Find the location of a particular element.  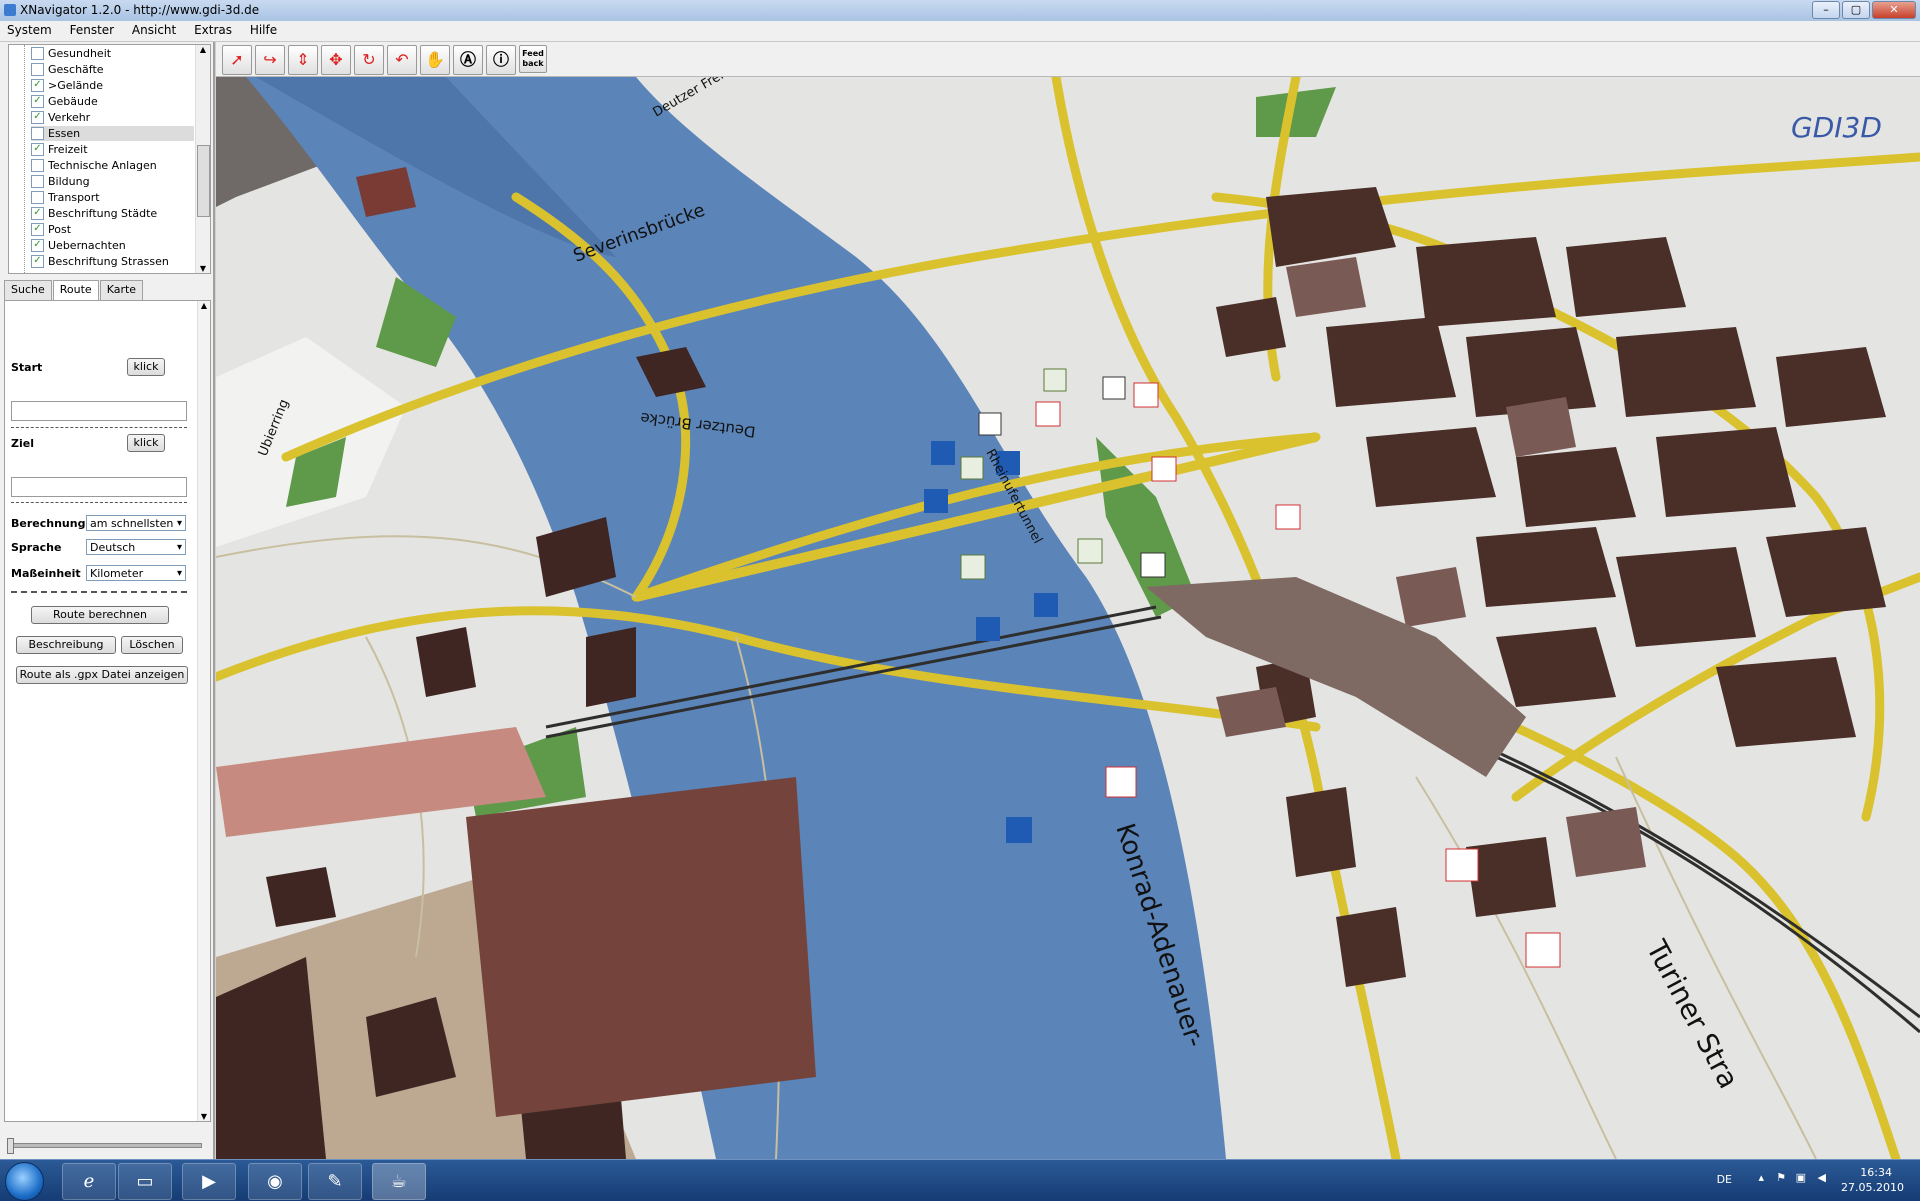

menu-fenster: Fenster is located at coordinates (92, 30).